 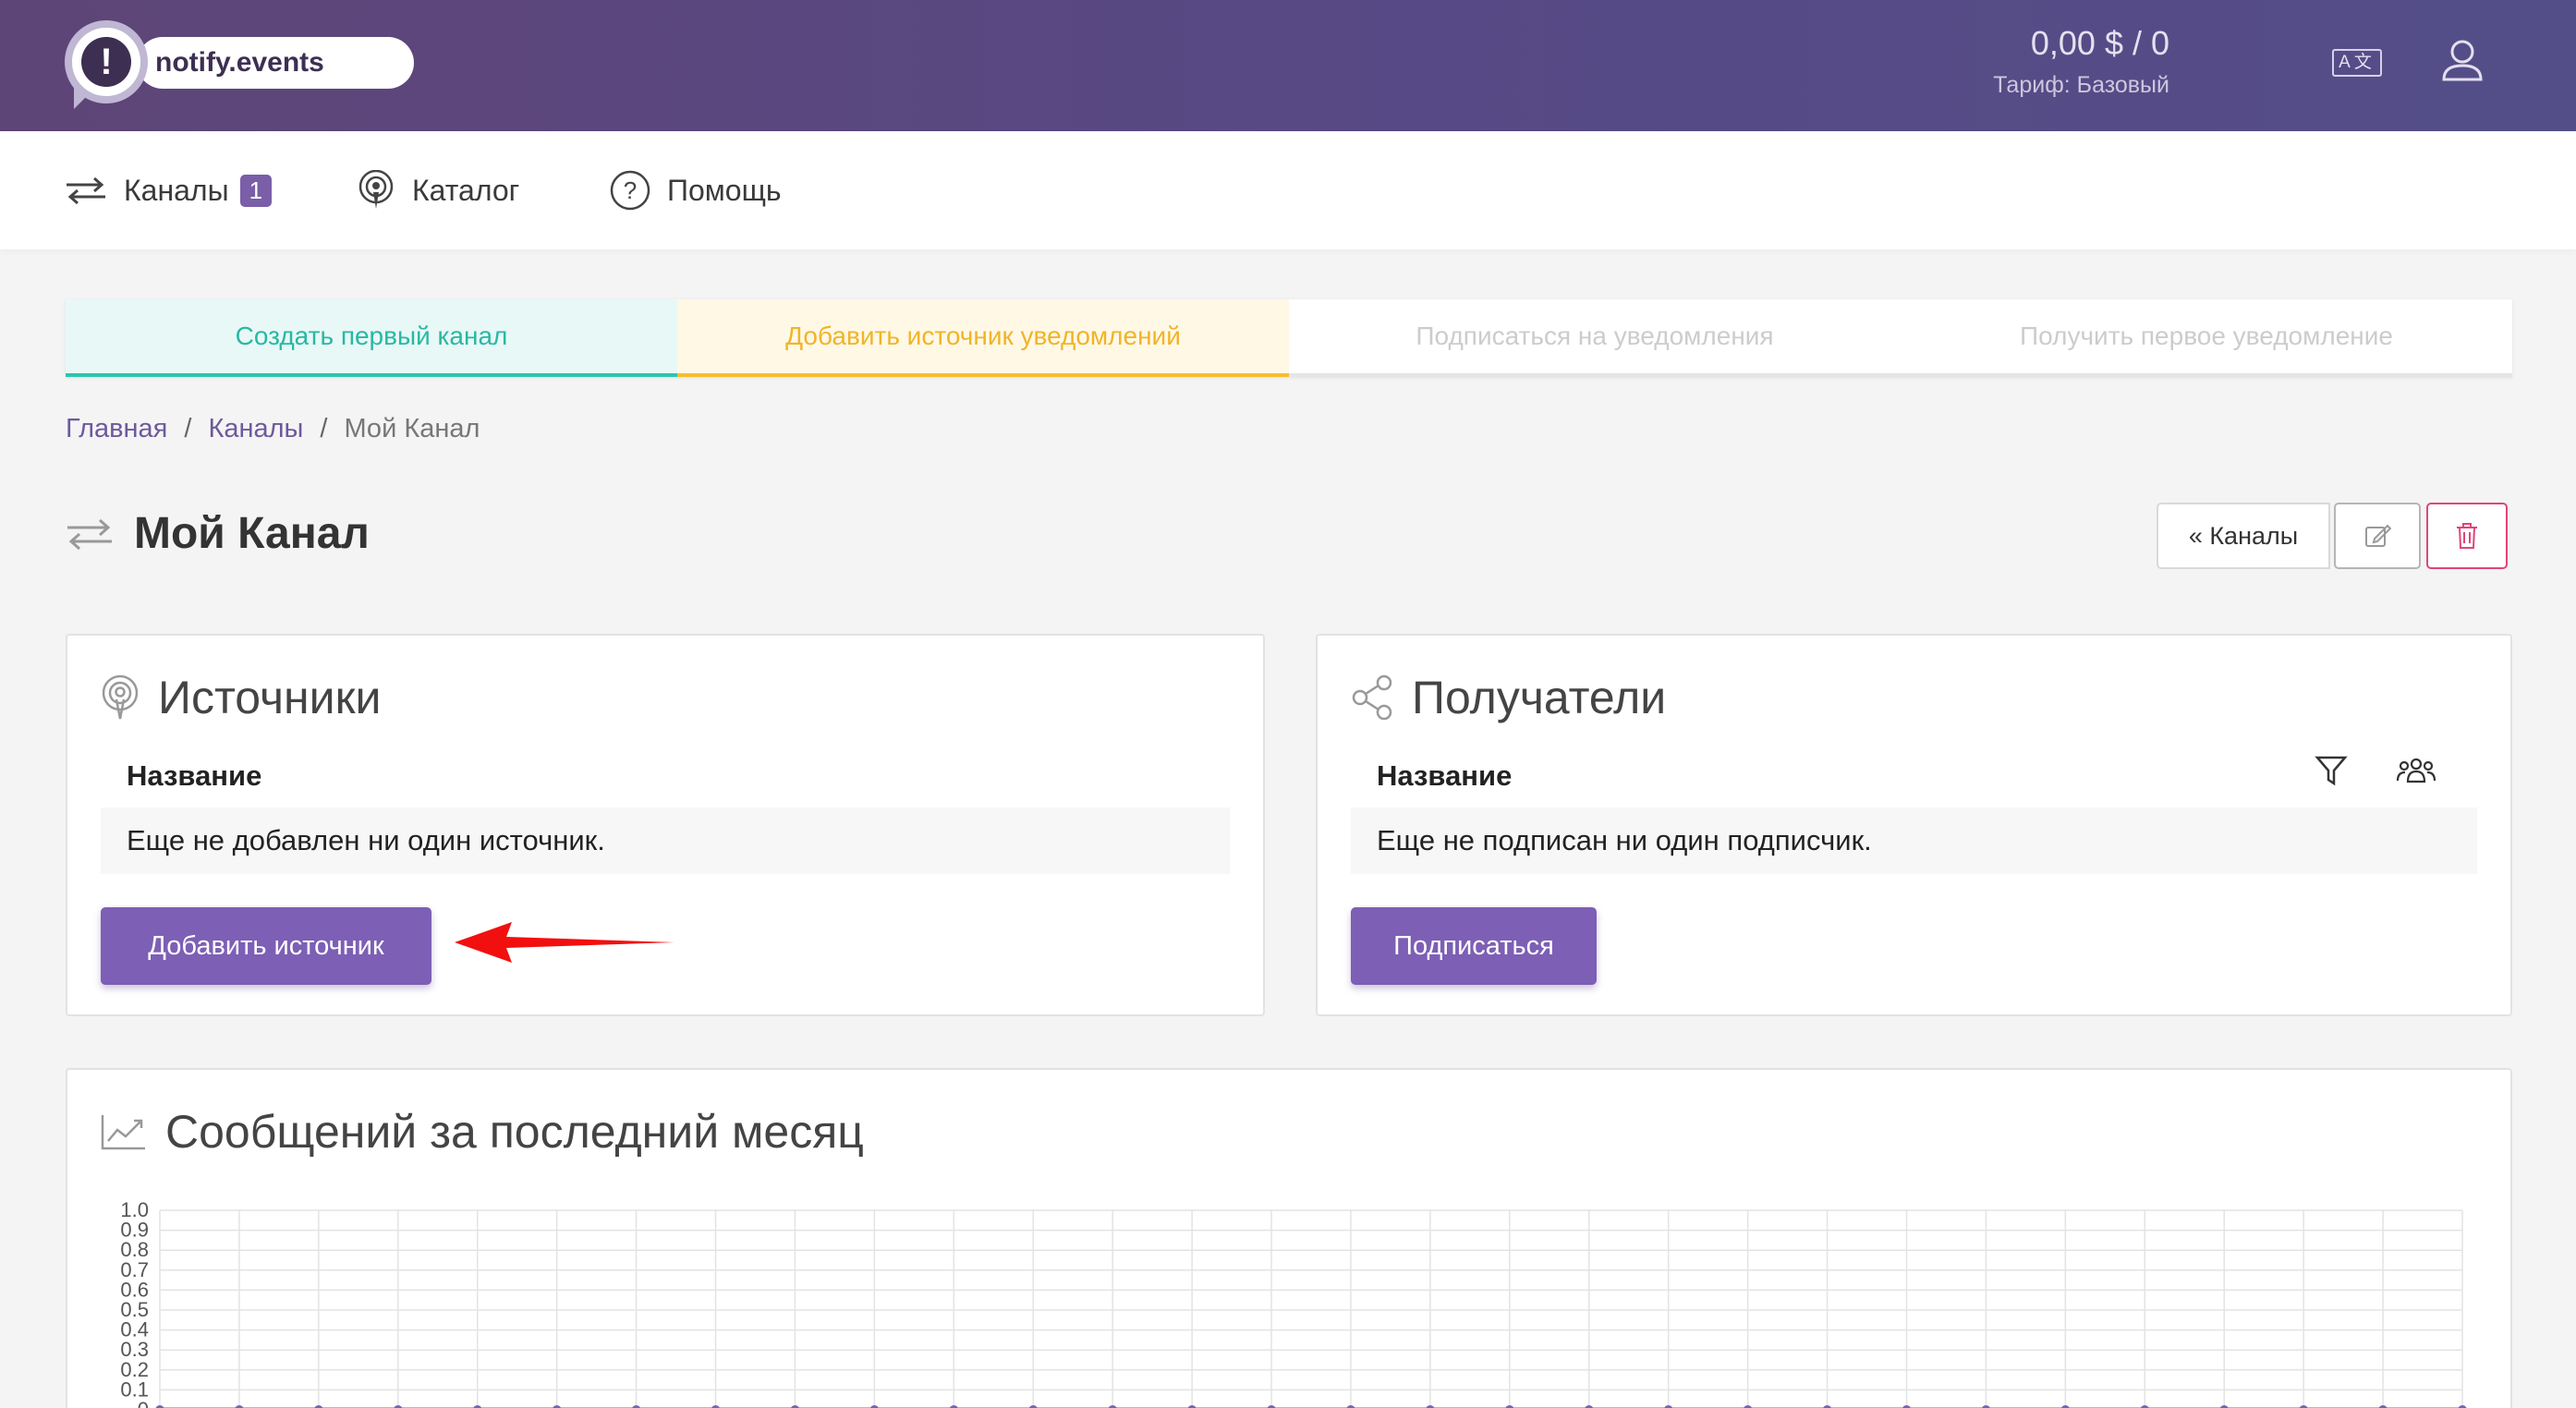 I want to click on page-title-text: Мой Канал, so click(x=252, y=533).